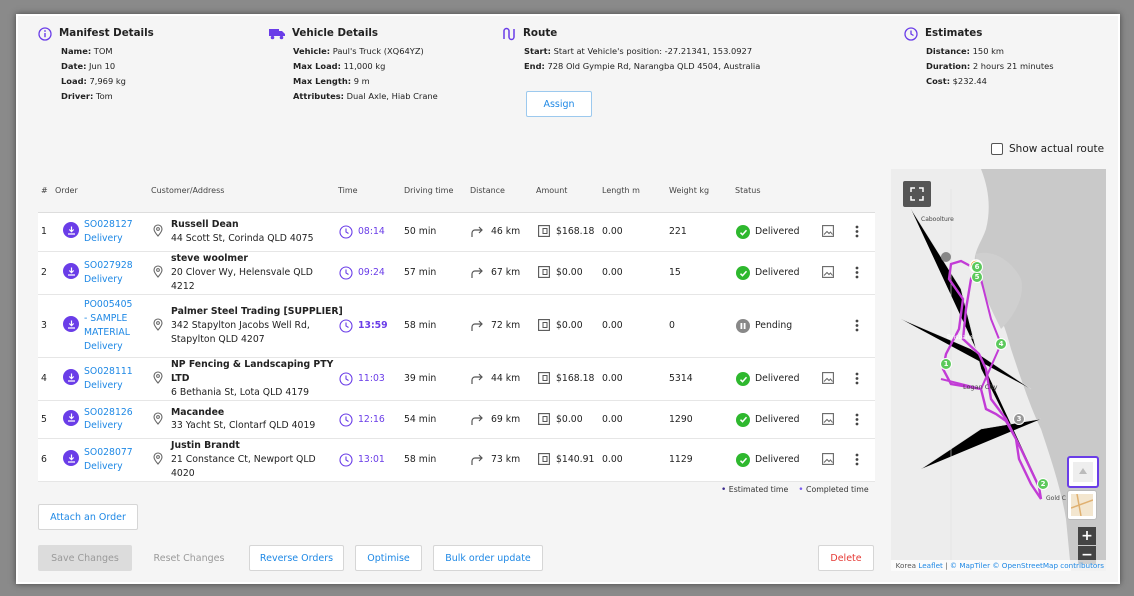  What do you see at coordinates (1043, 484) in the screenshot?
I see `route-stop-marker: 2` at bounding box center [1043, 484].